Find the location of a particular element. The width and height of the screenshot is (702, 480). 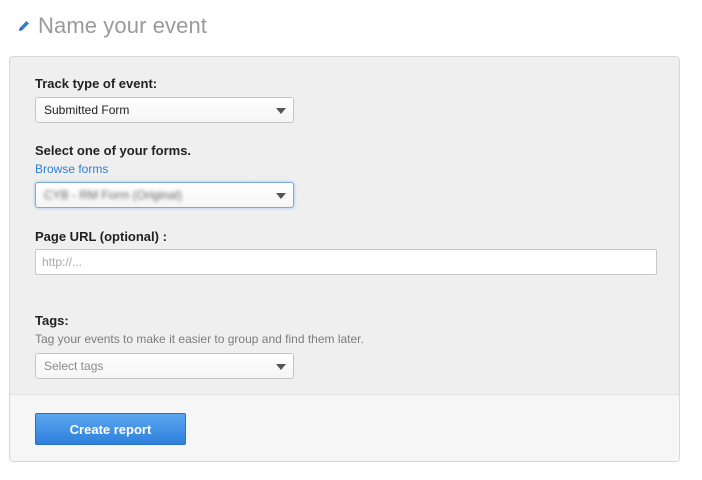

page-url-label: Page URL (optional) : is located at coordinates (101, 236).